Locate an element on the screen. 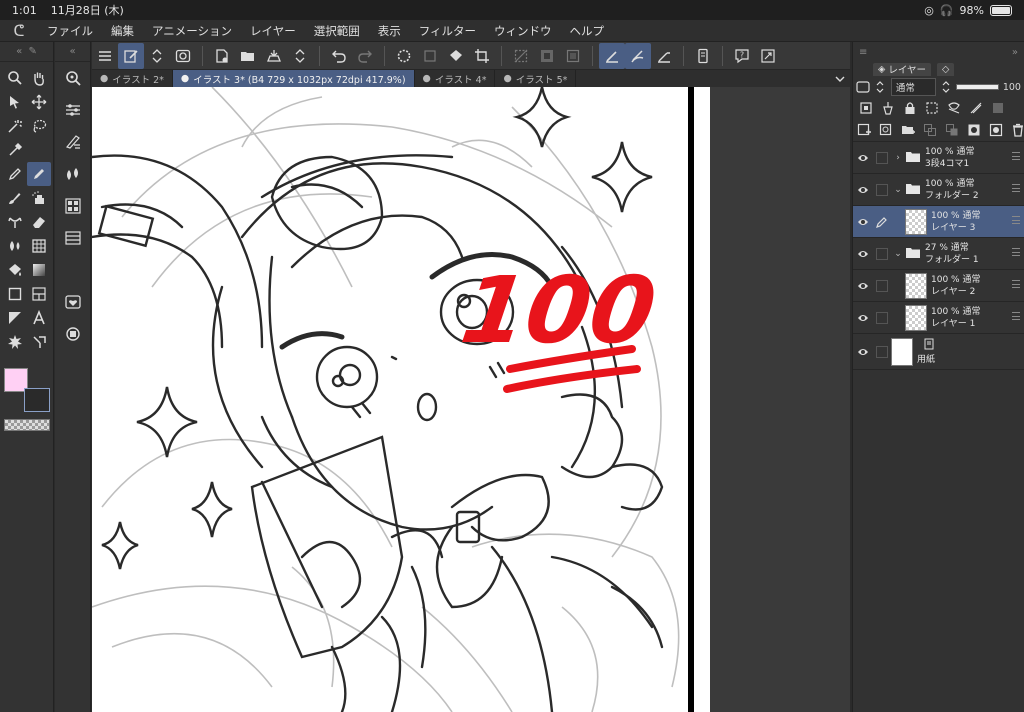 This screenshot has height=712, width=1024. transfer-down-icon is located at coordinates (930, 130).